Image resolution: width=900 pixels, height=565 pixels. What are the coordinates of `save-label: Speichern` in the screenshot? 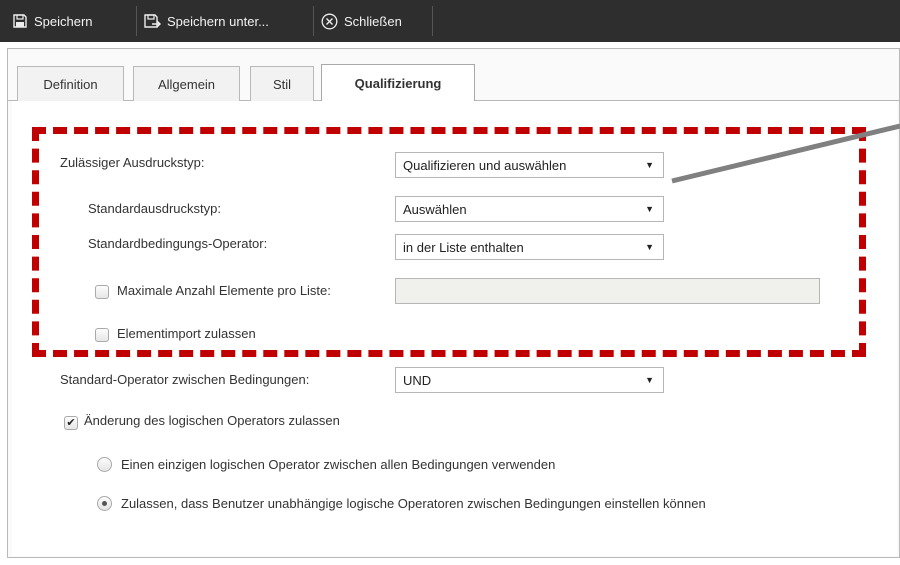 It's located at (63, 21).